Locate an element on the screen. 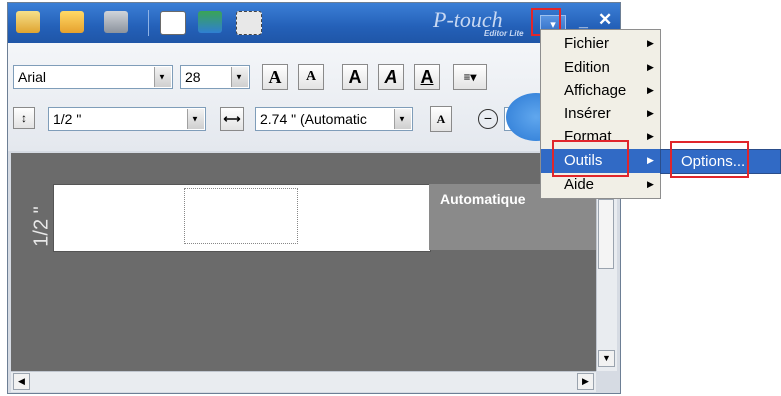 The width and height of the screenshot is (781, 396). horizontal-scrollbar is located at coordinates (303, 381).